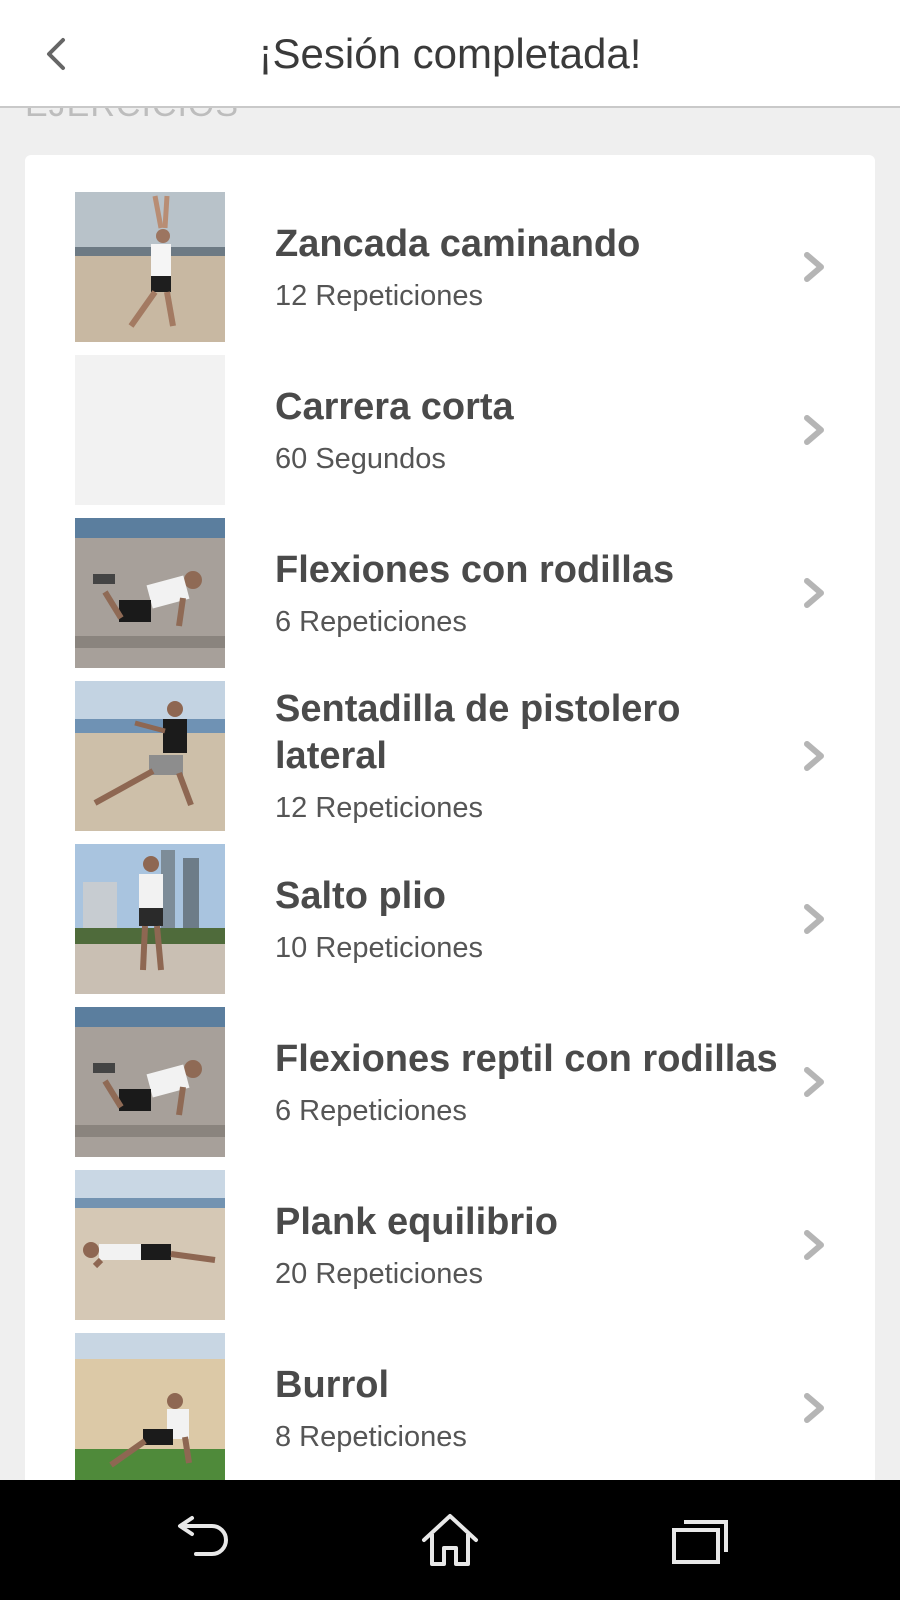 The image size is (900, 1600). I want to click on empty-image, so click(150, 430).